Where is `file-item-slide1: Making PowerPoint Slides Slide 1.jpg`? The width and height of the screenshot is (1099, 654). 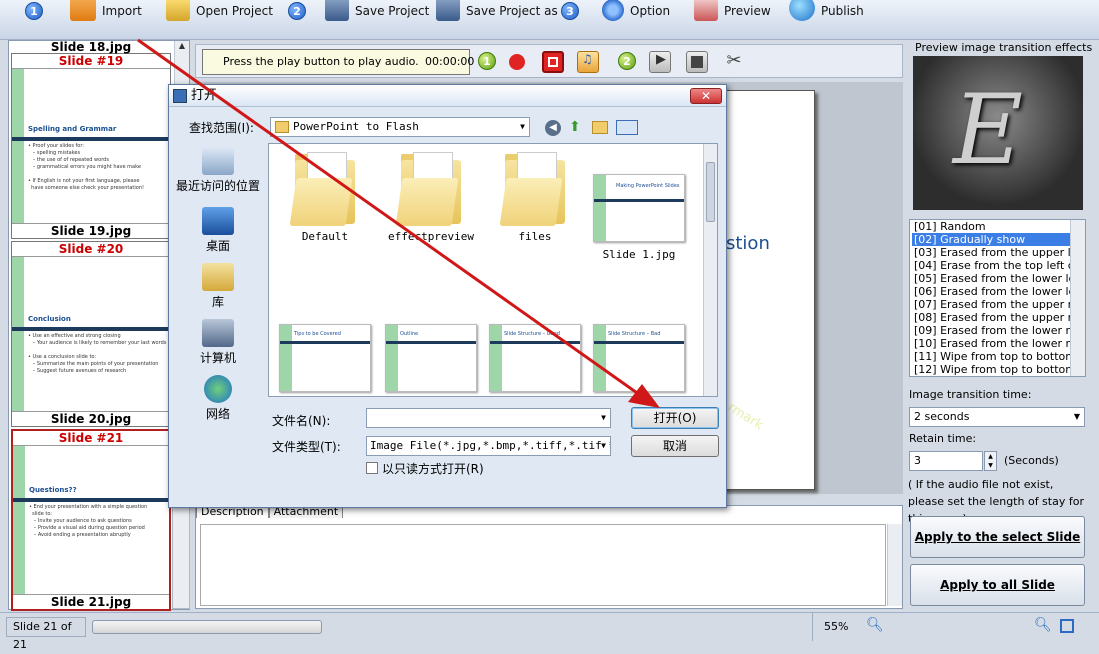 file-item-slide1: Making PowerPoint Slides Slide 1.jpg is located at coordinates (639, 217).